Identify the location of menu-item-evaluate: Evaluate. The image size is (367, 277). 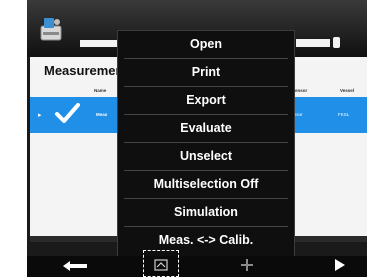
(206, 128).